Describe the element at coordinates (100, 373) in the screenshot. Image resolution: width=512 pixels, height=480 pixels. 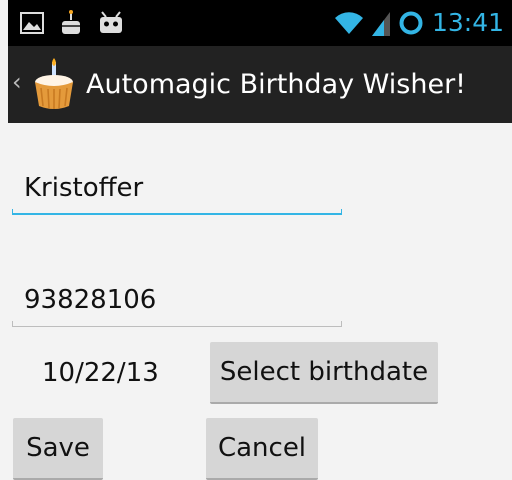
I see `birthdate-label: 10/22/13` at that location.